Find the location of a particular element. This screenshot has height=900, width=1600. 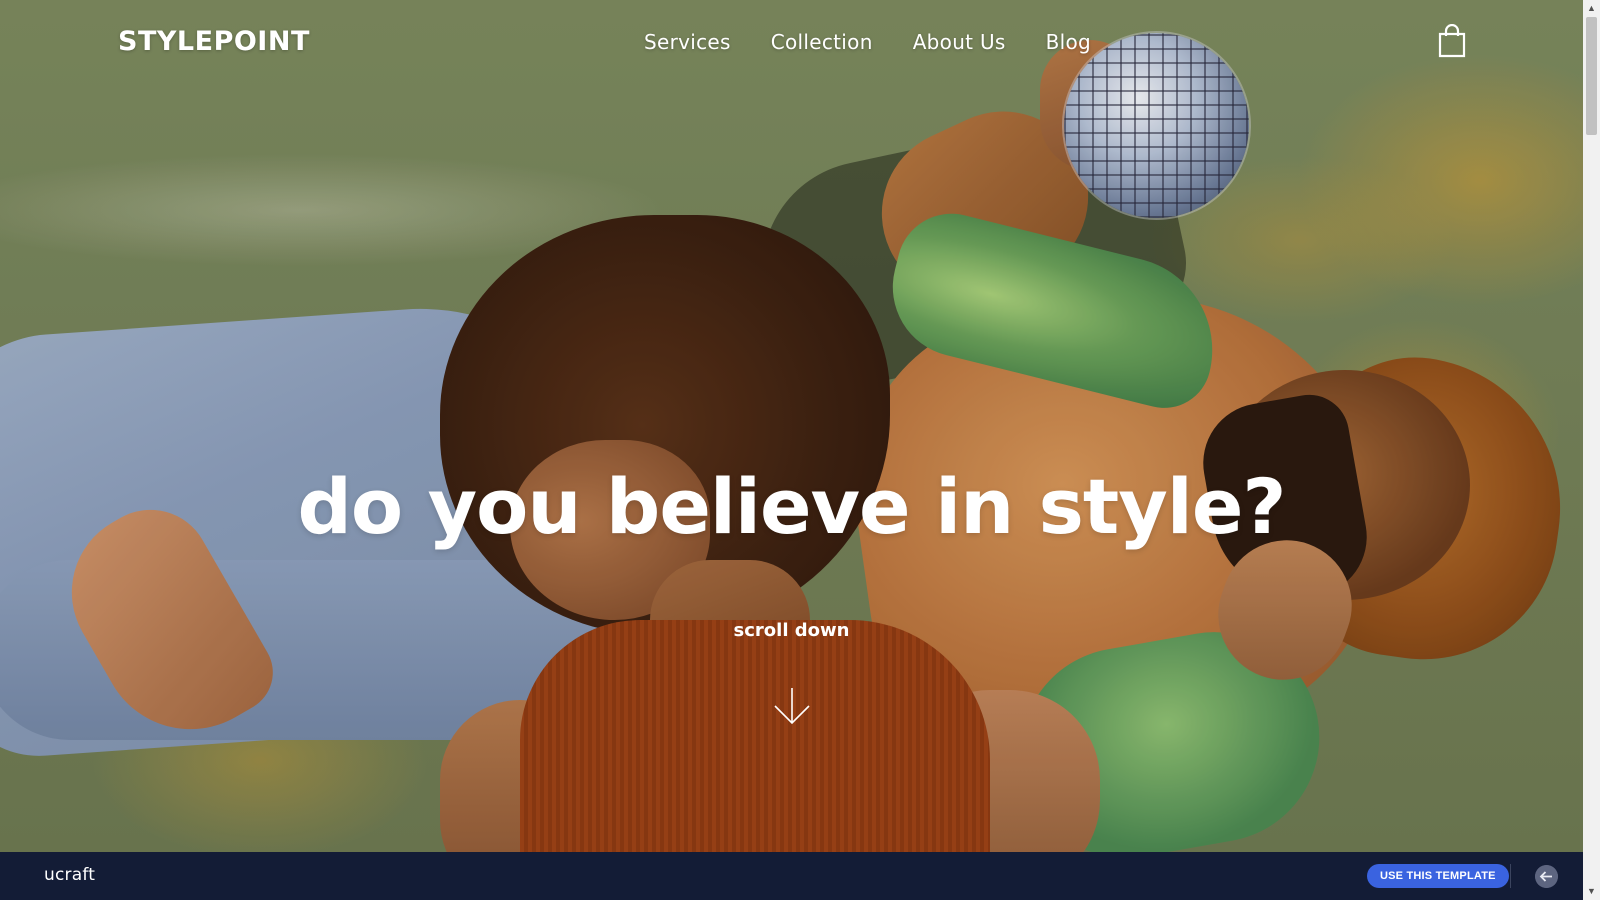

nav-collection: Collection is located at coordinates (822, 42).